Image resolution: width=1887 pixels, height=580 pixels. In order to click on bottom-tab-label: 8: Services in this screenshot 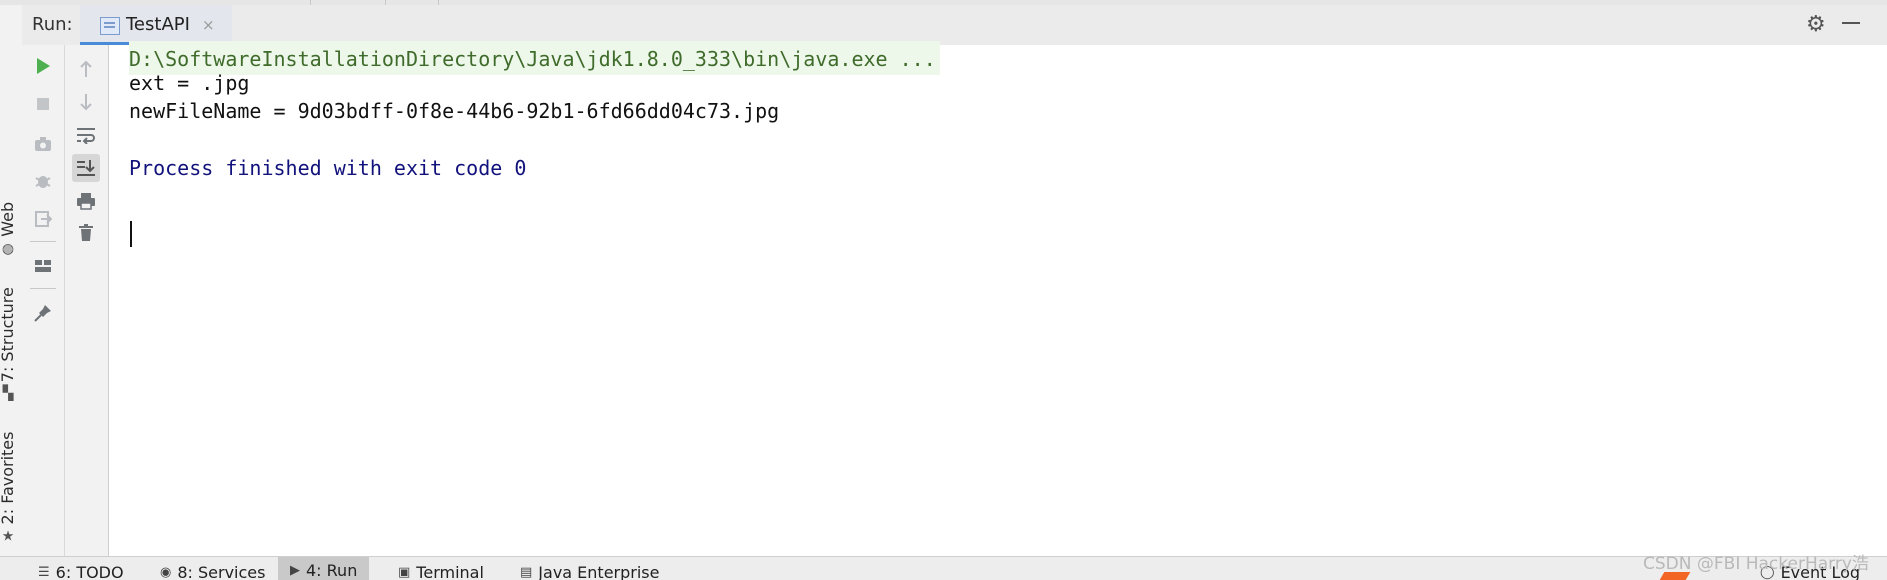, I will do `click(221, 571)`.